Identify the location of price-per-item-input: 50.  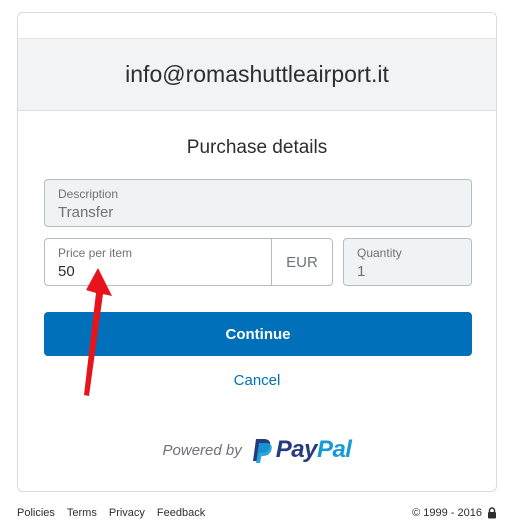
(66, 271).